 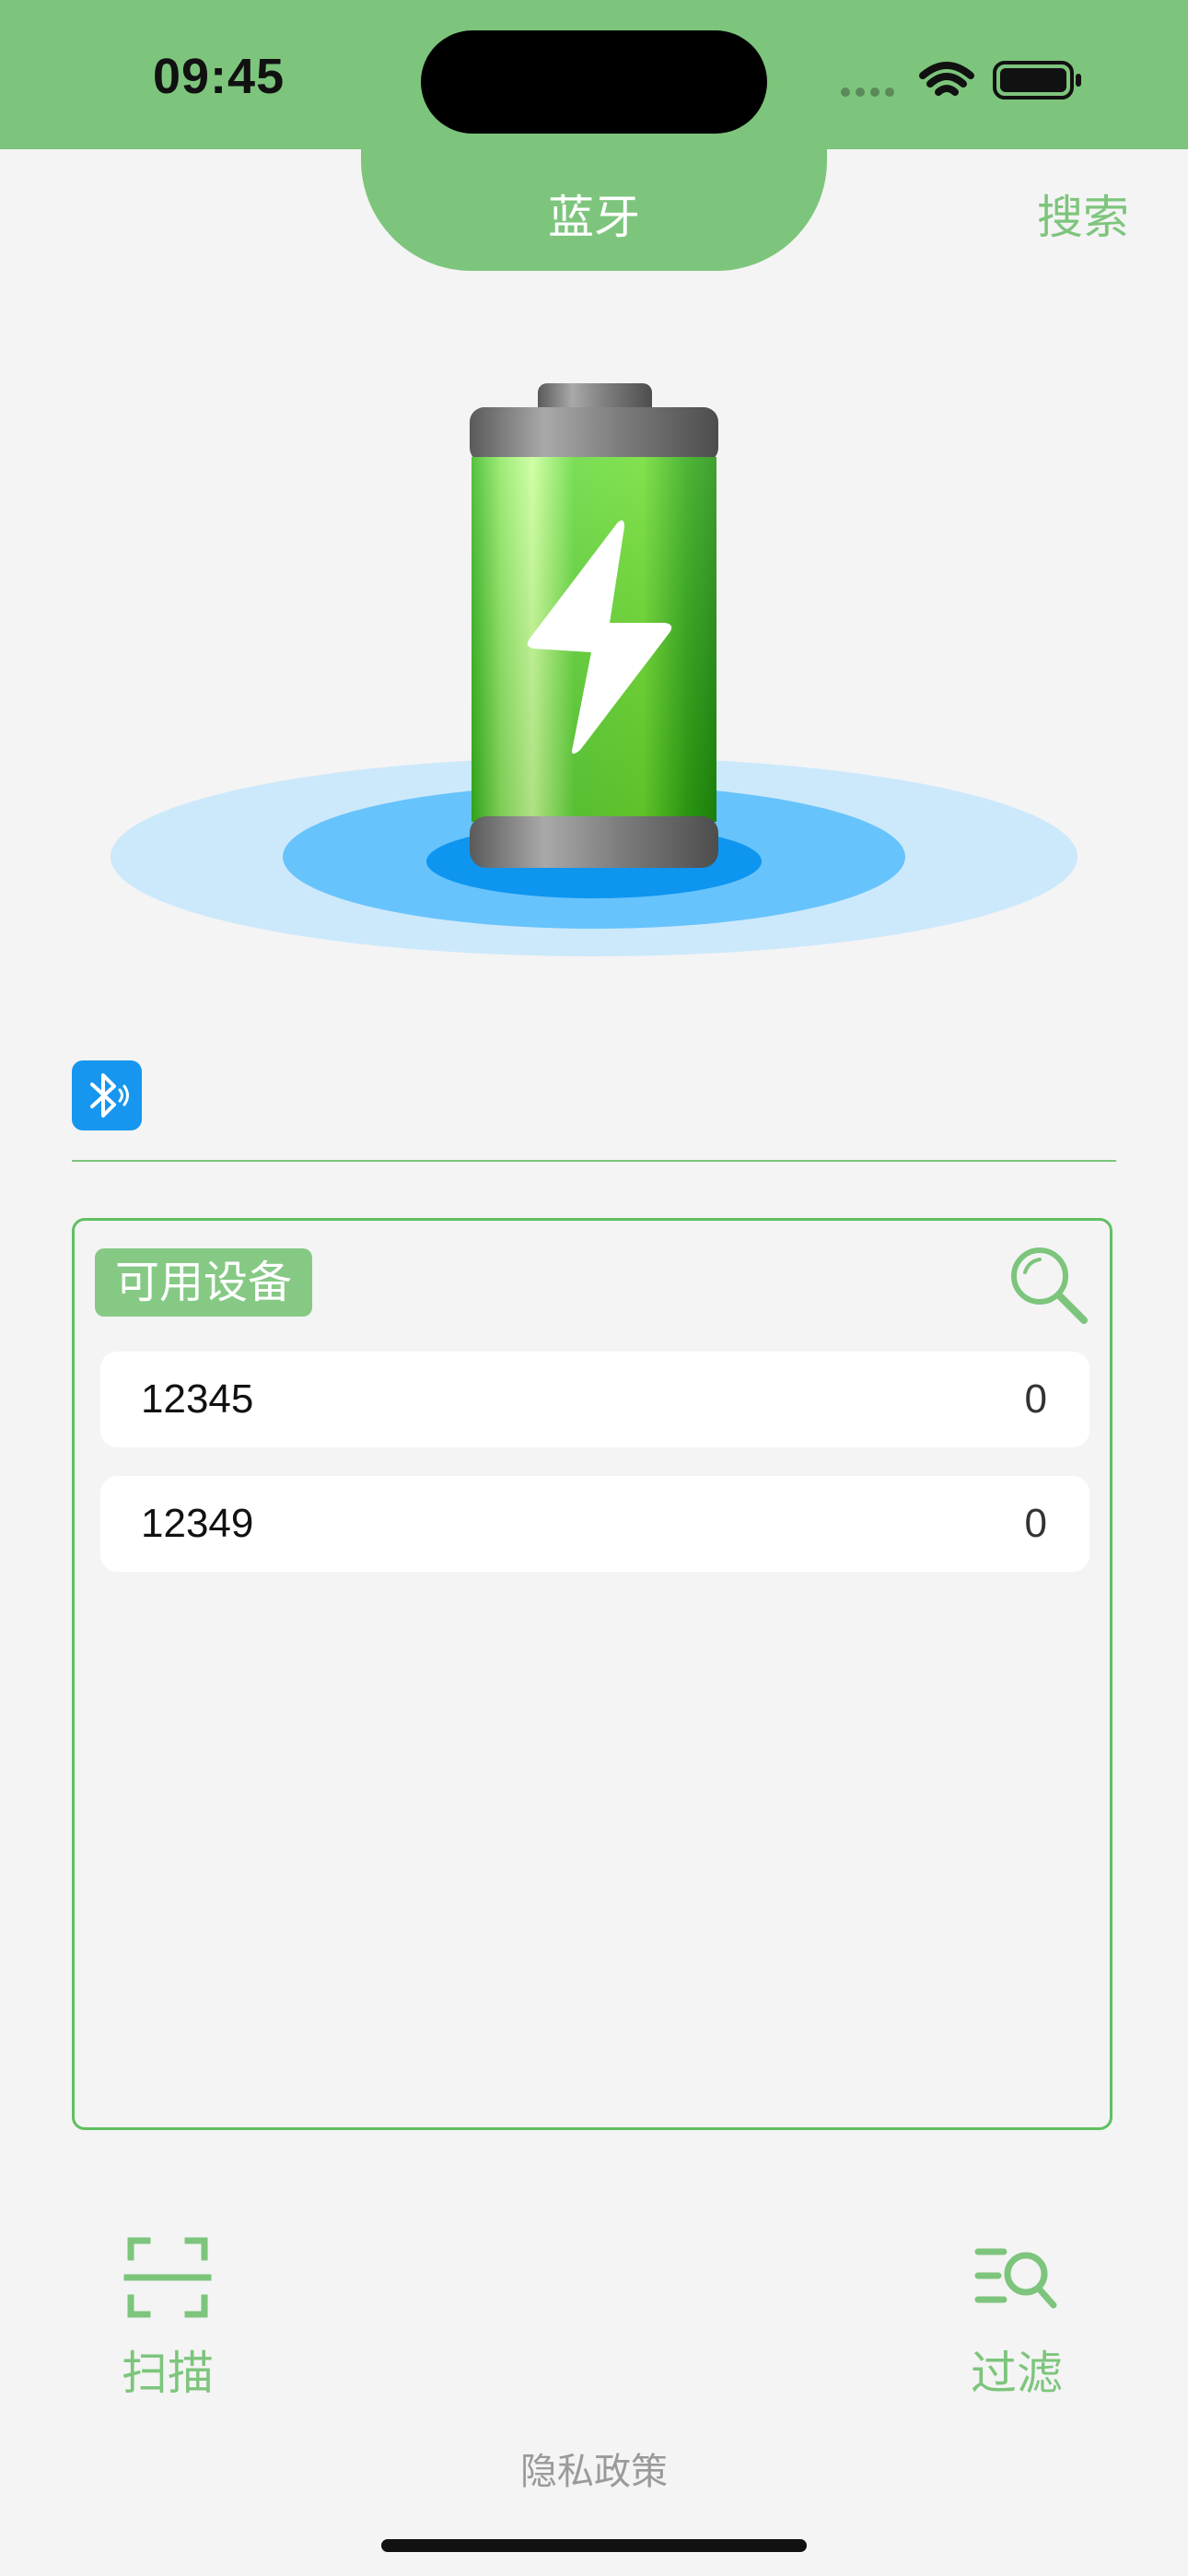 I want to click on status-icons, so click(x=961, y=80).